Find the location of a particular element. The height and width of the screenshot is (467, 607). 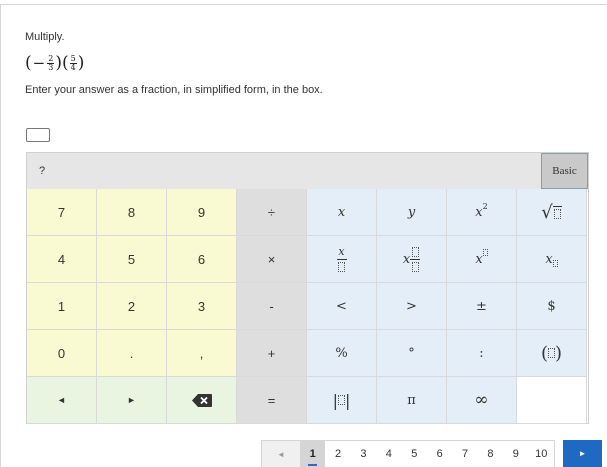

key-divide: ÷ is located at coordinates (272, 212).